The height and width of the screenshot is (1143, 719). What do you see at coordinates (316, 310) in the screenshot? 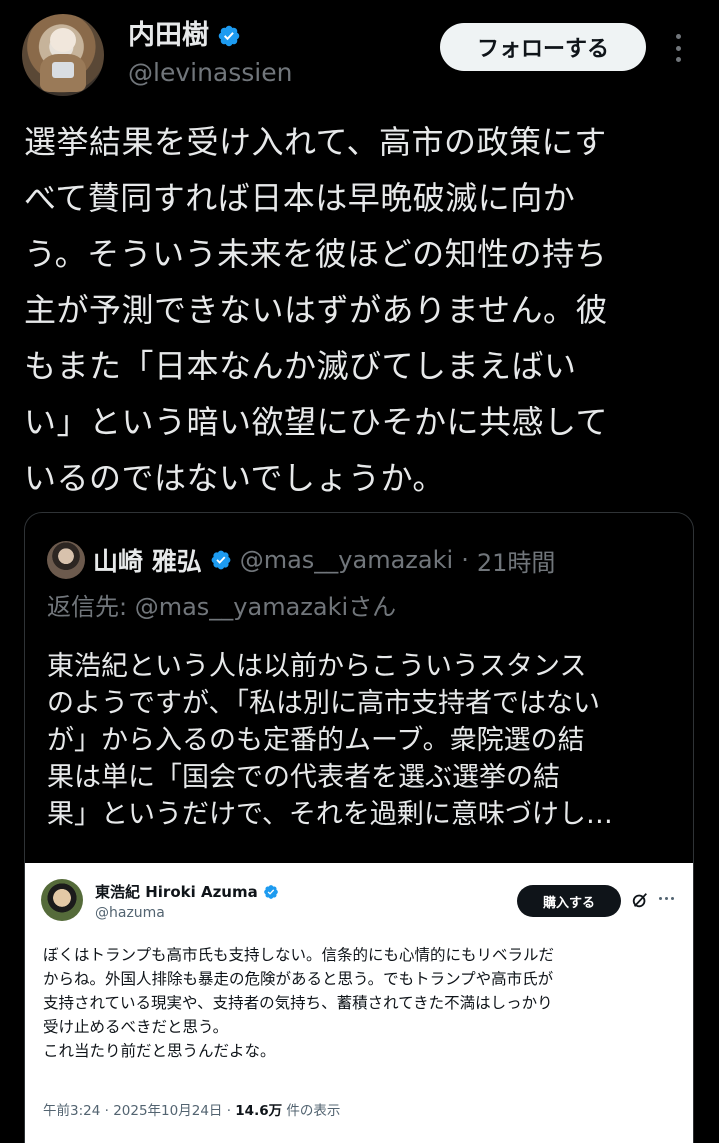
I see `tweet-line: 主が予測できないはずがありません。彼` at bounding box center [316, 310].